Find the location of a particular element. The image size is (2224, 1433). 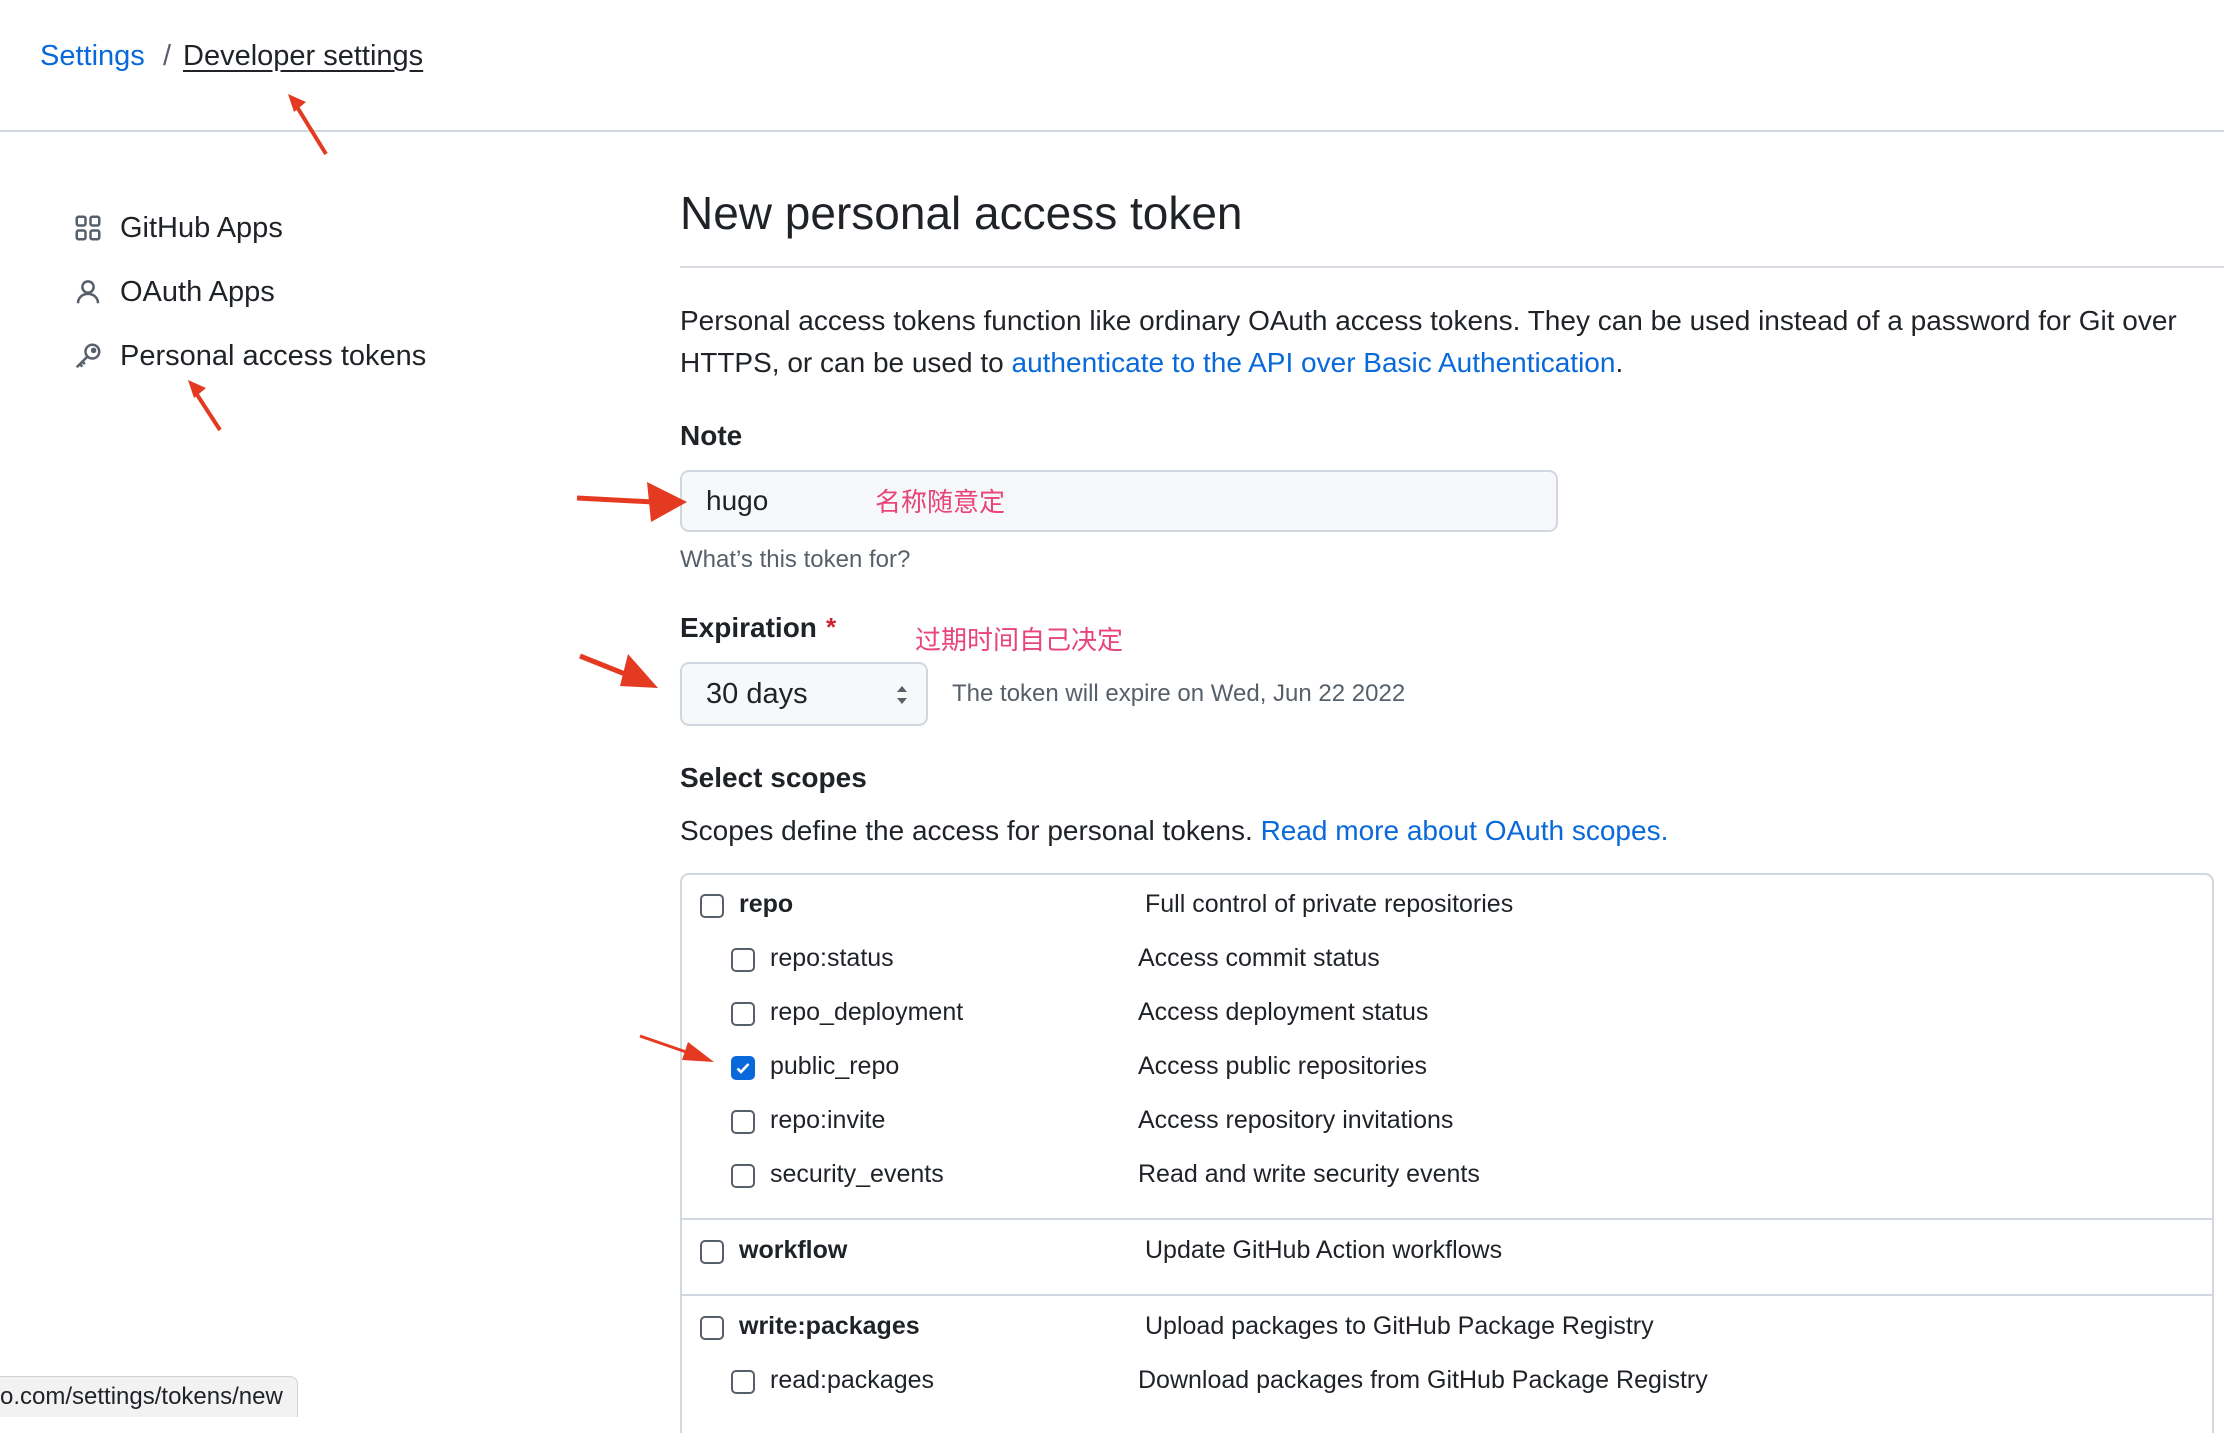

required-mark: * is located at coordinates (831, 627).